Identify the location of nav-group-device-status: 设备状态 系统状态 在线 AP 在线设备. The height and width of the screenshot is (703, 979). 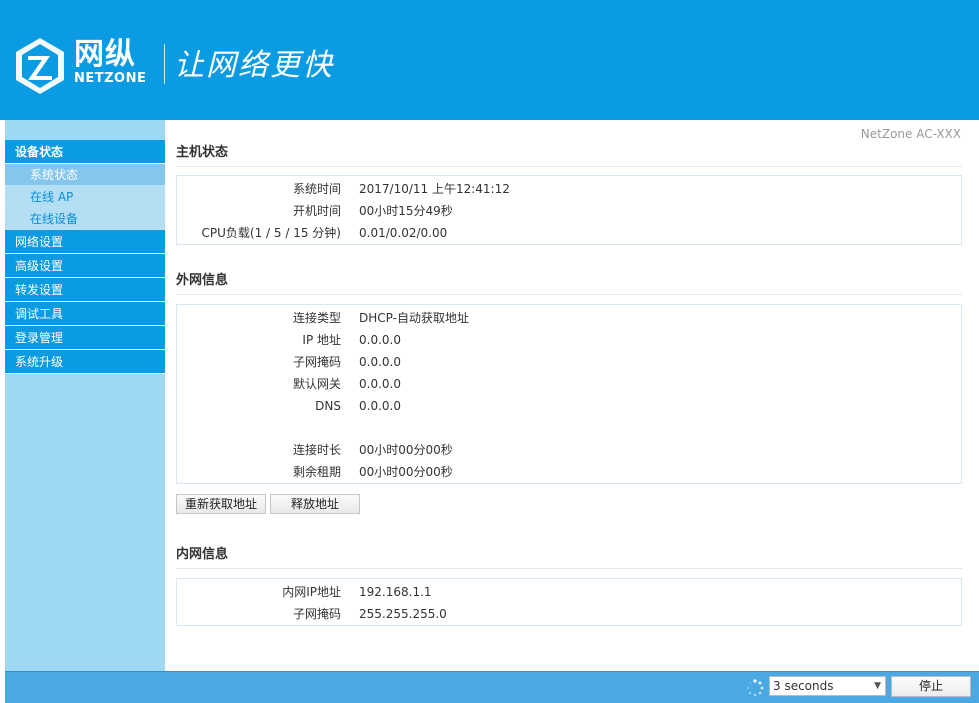
(85, 185).